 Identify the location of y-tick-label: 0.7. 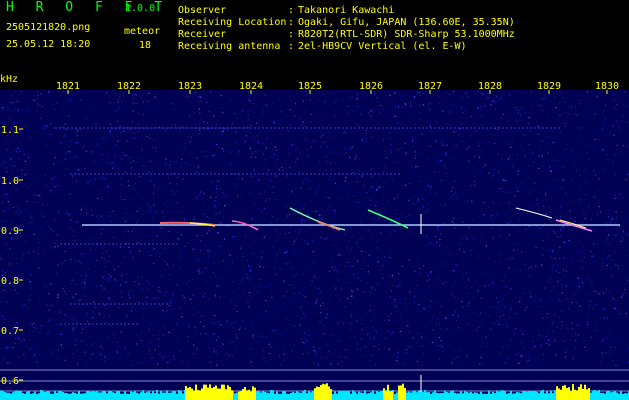
(10, 331).